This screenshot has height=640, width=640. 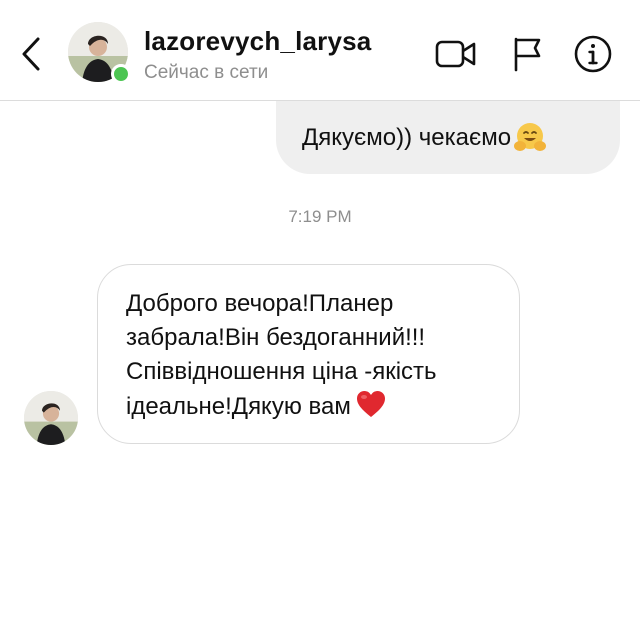 I want to click on info-button, so click(x=593, y=54).